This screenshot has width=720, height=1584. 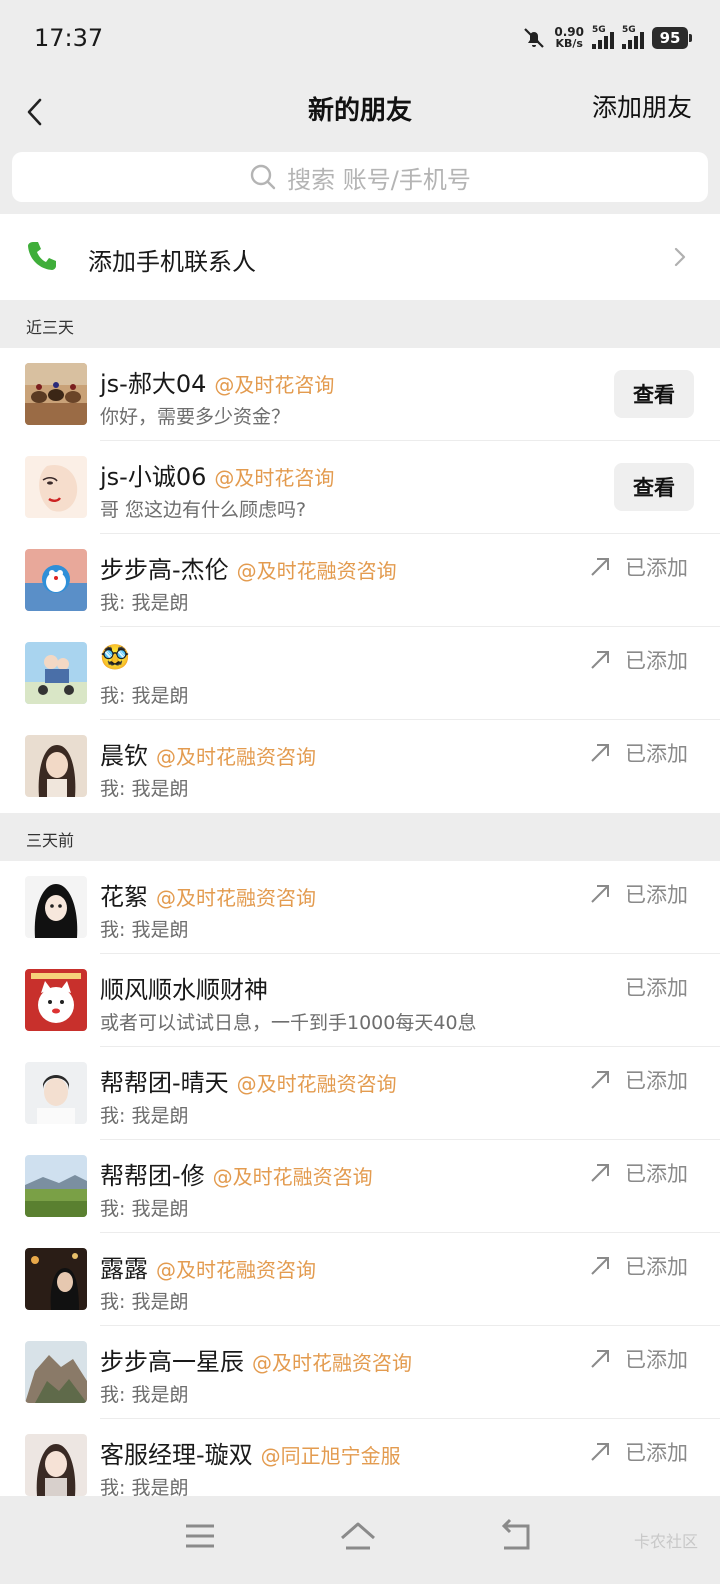 I want to click on signal-2-icon: 5G, so click(x=633, y=37).